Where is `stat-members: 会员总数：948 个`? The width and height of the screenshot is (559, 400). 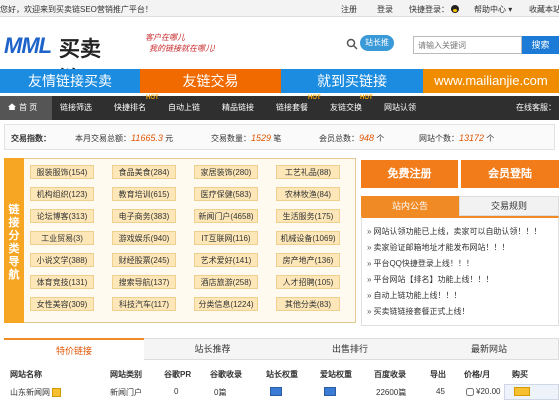
stat-members: 会员总数：948 个 is located at coordinates (352, 138).